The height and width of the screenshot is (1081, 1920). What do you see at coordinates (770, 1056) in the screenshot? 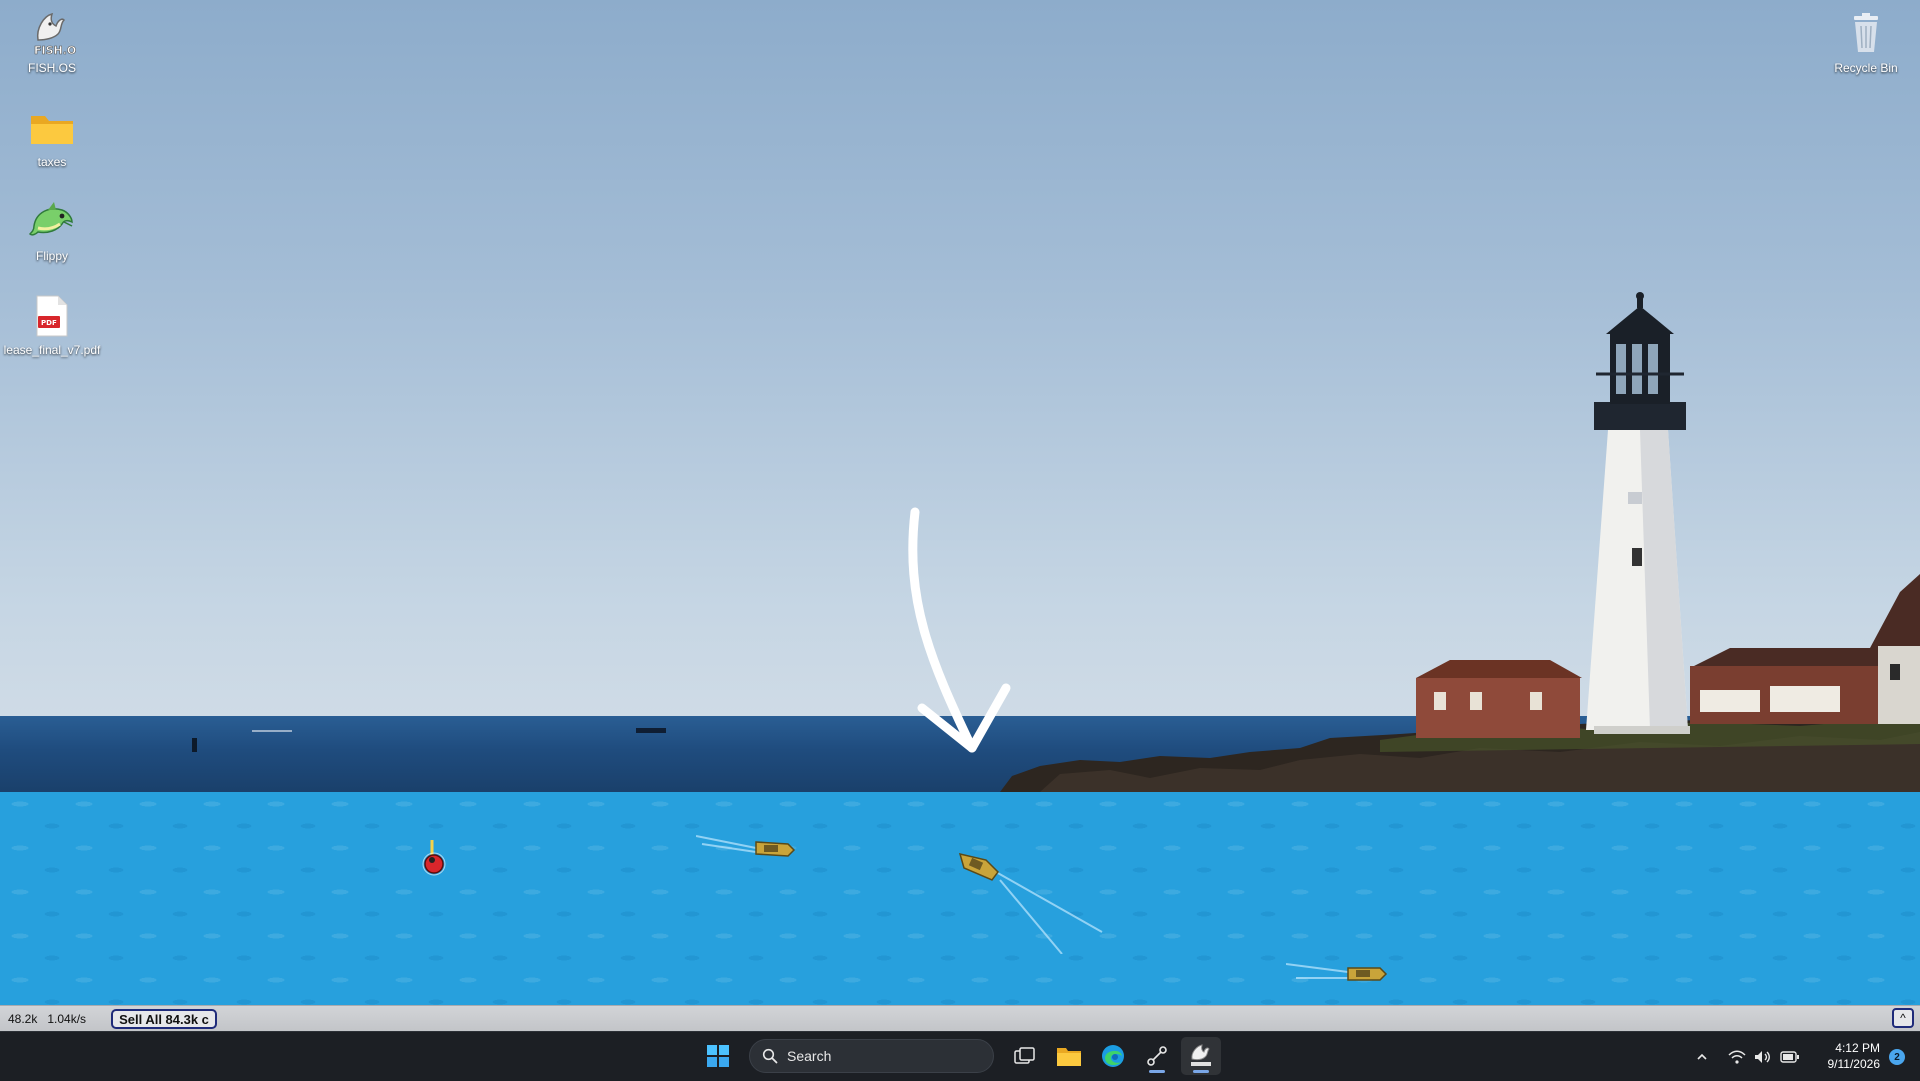
I see `search-icon` at bounding box center [770, 1056].